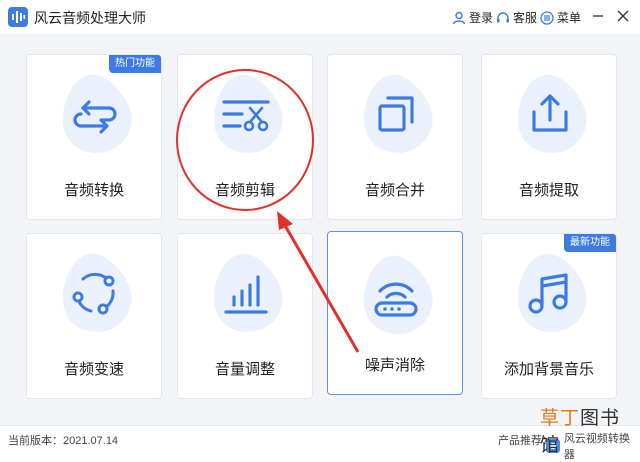 The image size is (640, 462). I want to click on menu-list-icon, so click(547, 17).